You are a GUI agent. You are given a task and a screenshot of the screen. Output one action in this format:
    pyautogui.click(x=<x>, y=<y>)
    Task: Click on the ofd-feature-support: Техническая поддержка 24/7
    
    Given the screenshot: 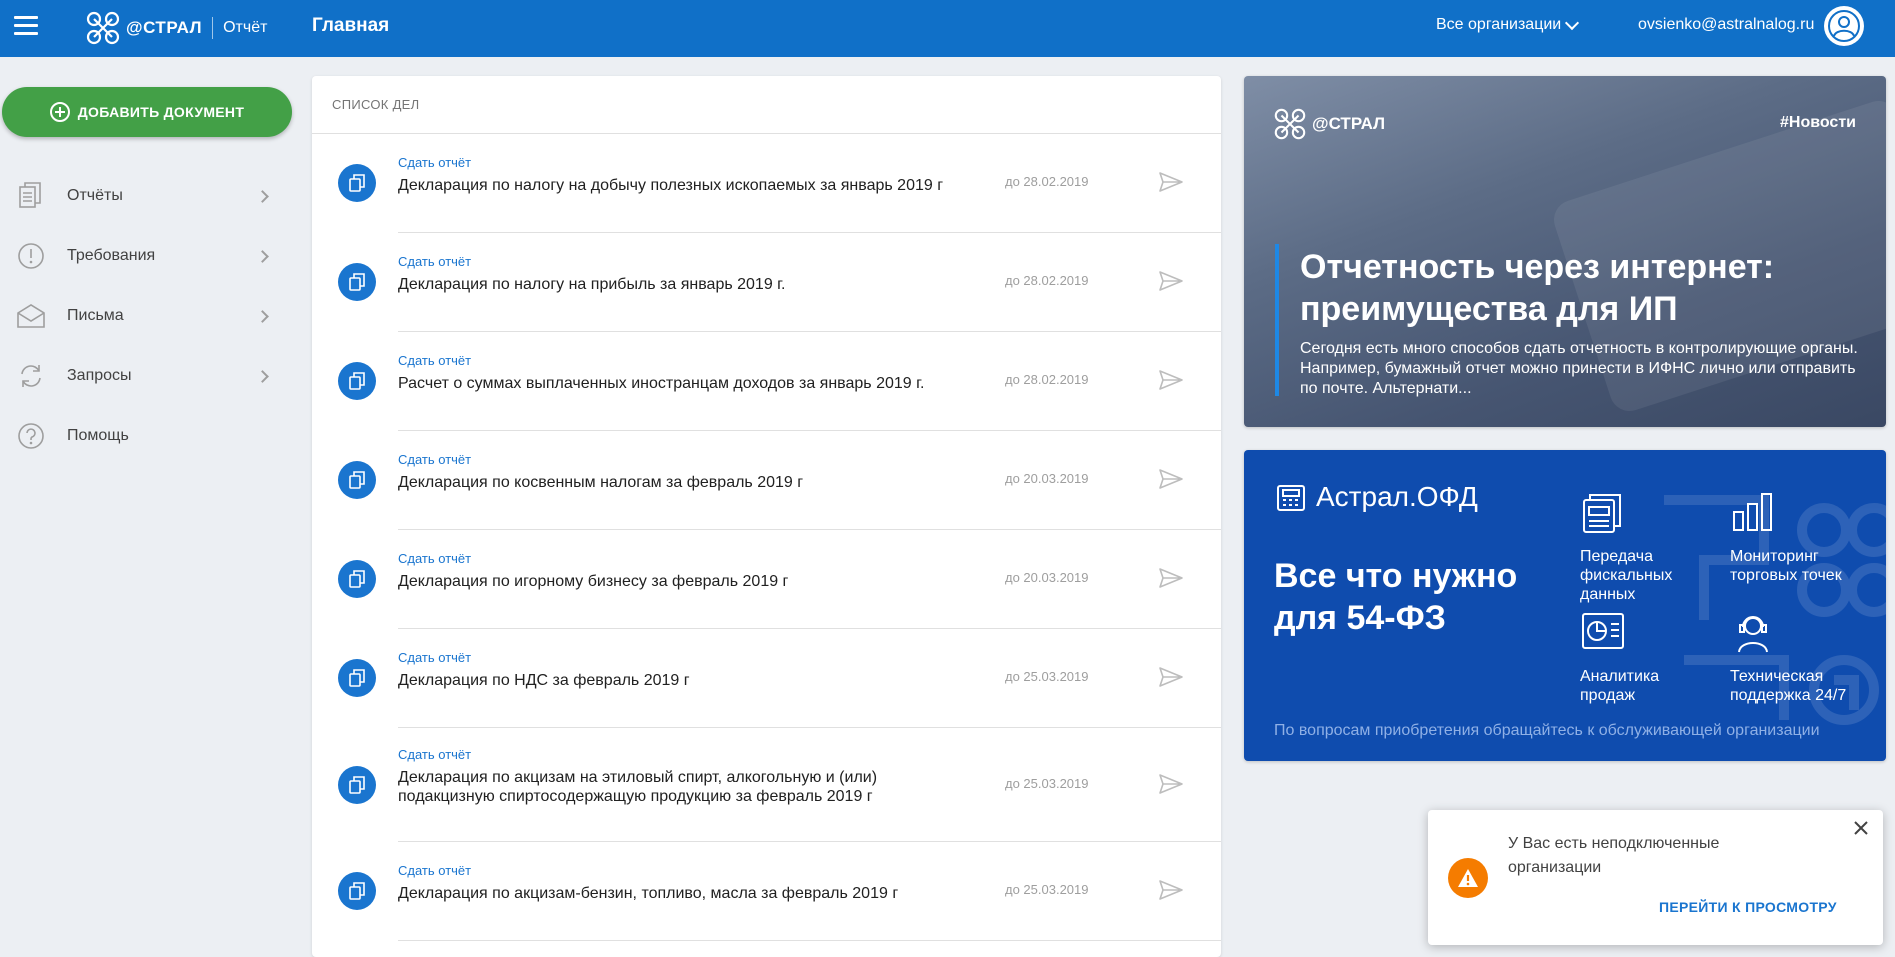 What is the action you would take?
    pyautogui.click(x=1788, y=657)
    